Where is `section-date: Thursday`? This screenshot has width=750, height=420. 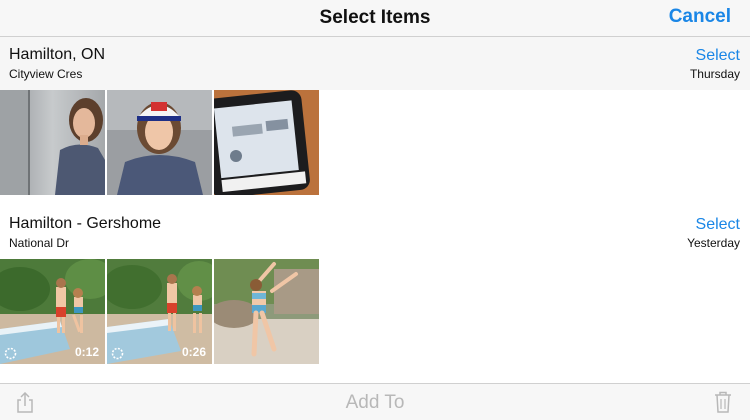
section-date: Thursday is located at coordinates (714, 74).